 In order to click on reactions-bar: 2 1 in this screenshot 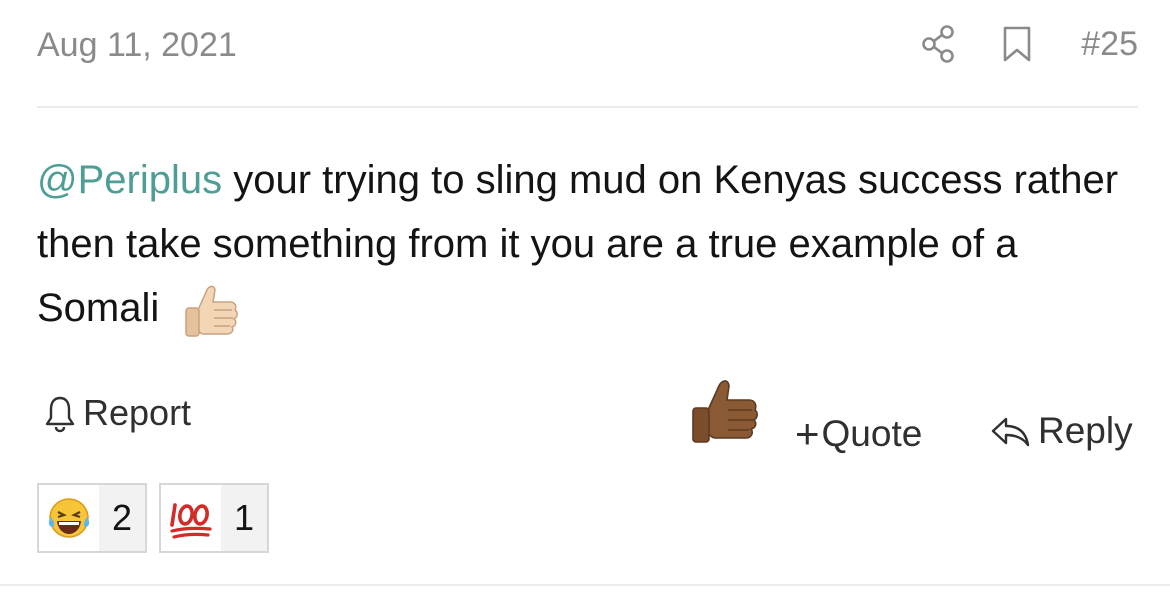, I will do `click(159, 518)`.